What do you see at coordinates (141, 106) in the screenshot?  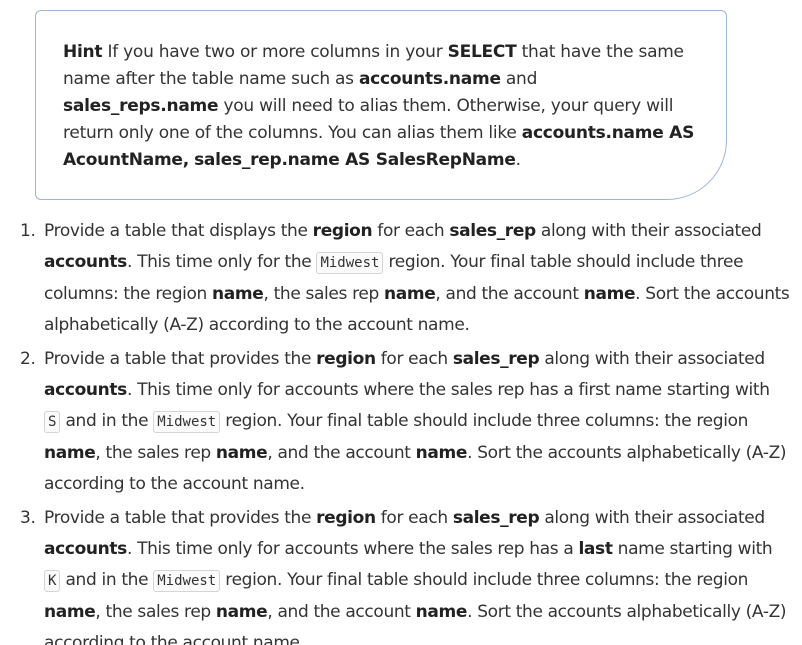 I see `hint-keyword: sales_reps.name` at bounding box center [141, 106].